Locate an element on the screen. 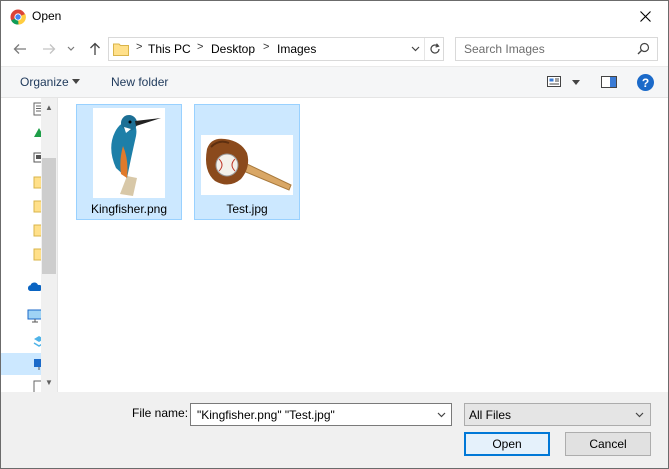 This screenshot has width=669, height=469. file-name-value: "Kingfisher.png" "Test.jpg" is located at coordinates (266, 415).